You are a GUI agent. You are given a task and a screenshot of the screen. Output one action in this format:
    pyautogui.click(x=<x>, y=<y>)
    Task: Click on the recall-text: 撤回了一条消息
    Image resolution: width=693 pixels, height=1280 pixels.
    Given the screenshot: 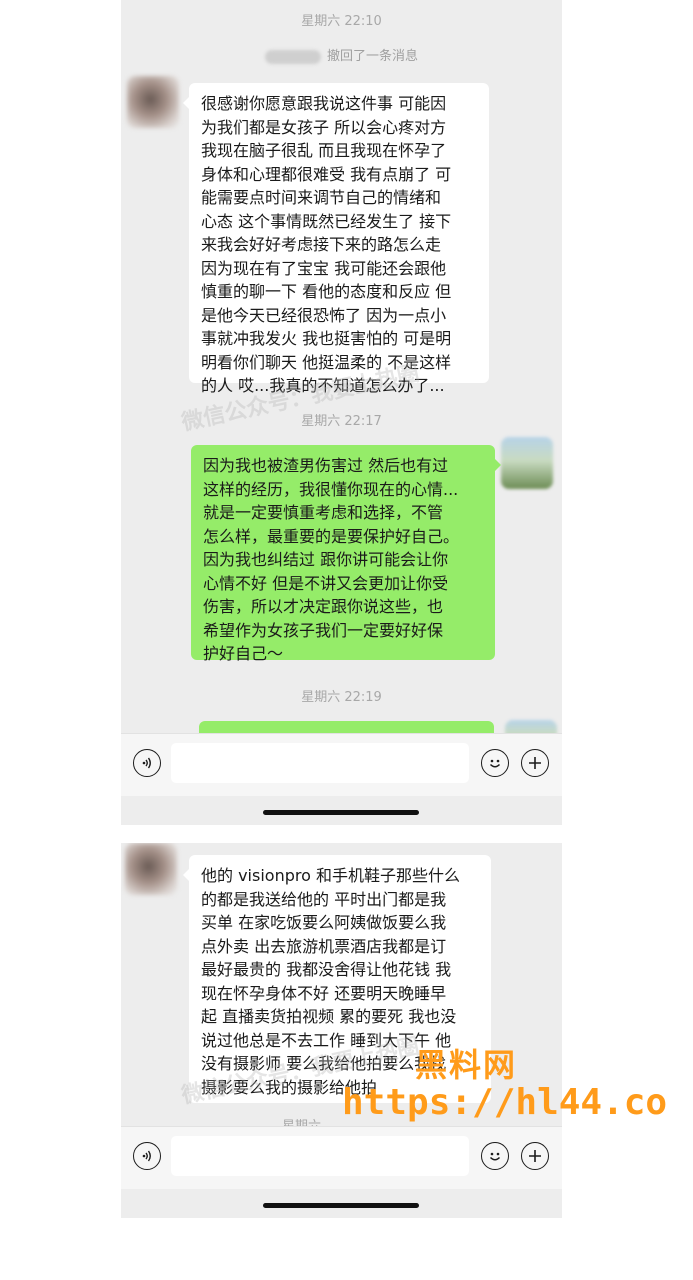 What is the action you would take?
    pyautogui.click(x=372, y=56)
    